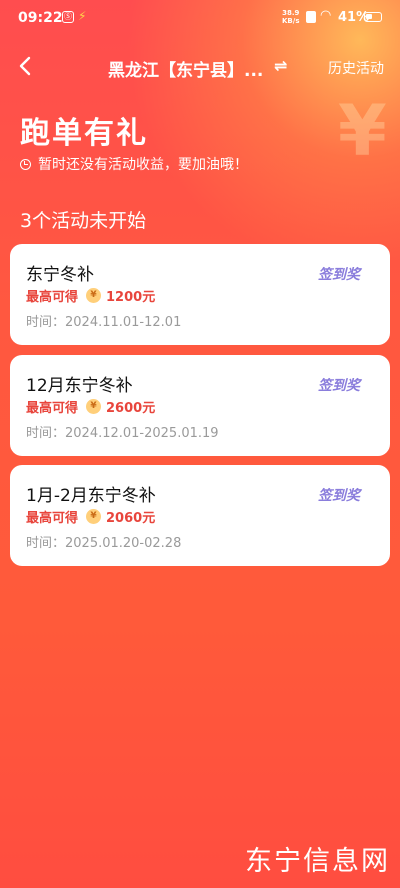 This screenshot has width=400, height=888. I want to click on activity-name: 12月东宁冬补, so click(79, 386).